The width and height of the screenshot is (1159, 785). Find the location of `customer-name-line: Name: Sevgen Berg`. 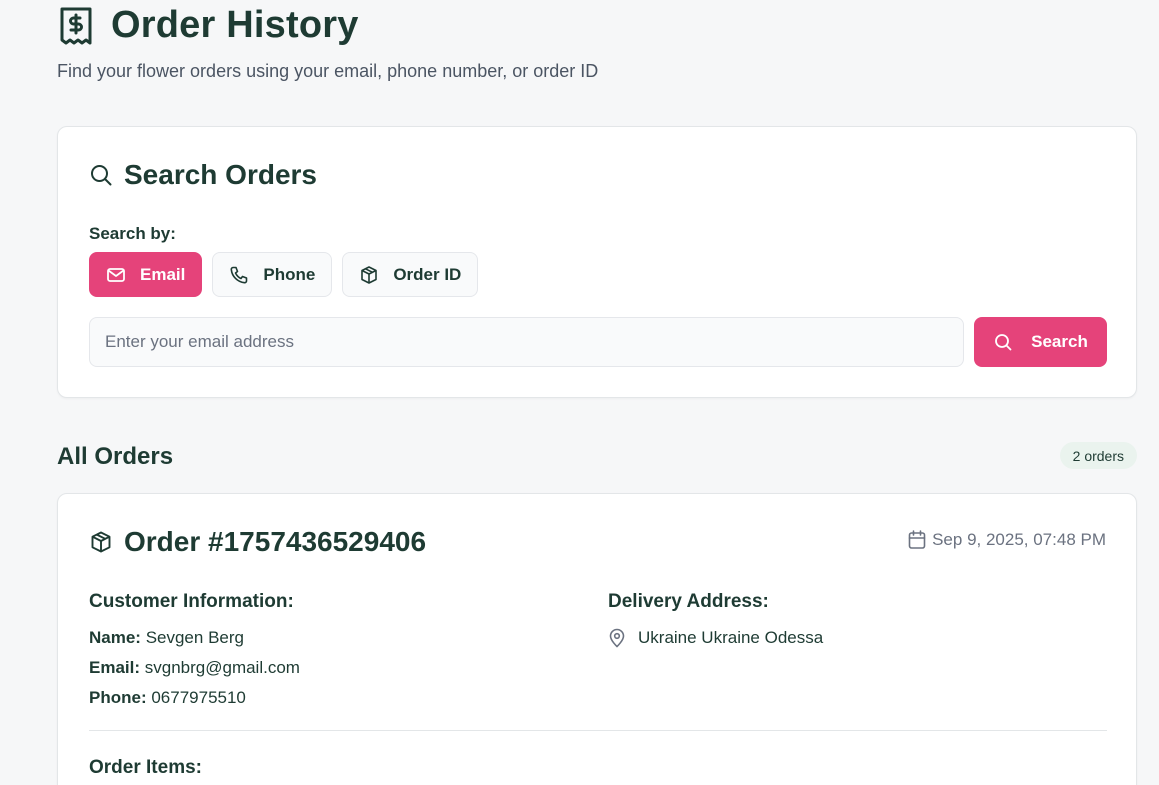

customer-name-line: Name: Sevgen Berg is located at coordinates (166, 638).